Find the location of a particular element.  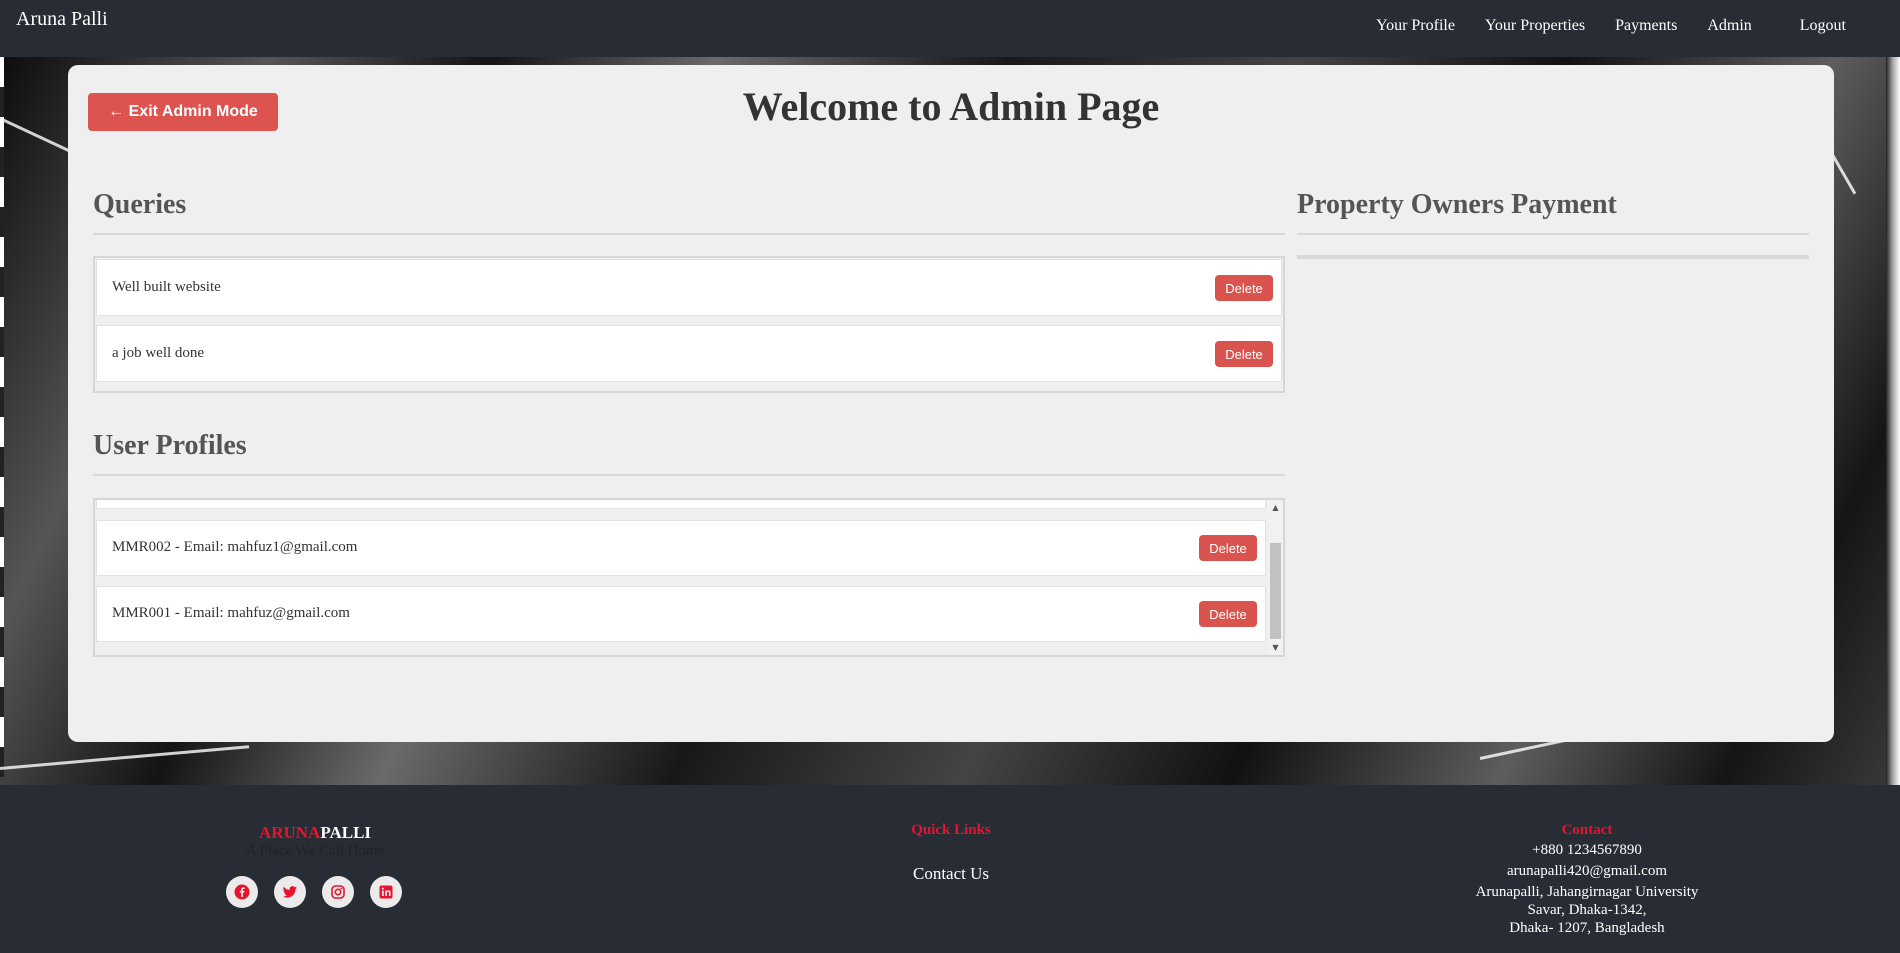

linkedin-icon is located at coordinates (386, 892).